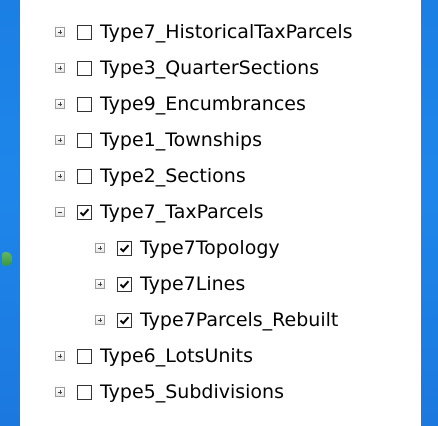  What do you see at coordinates (182, 212) in the screenshot?
I see `layer-name-label: Type7_TaxParcels` at bounding box center [182, 212].